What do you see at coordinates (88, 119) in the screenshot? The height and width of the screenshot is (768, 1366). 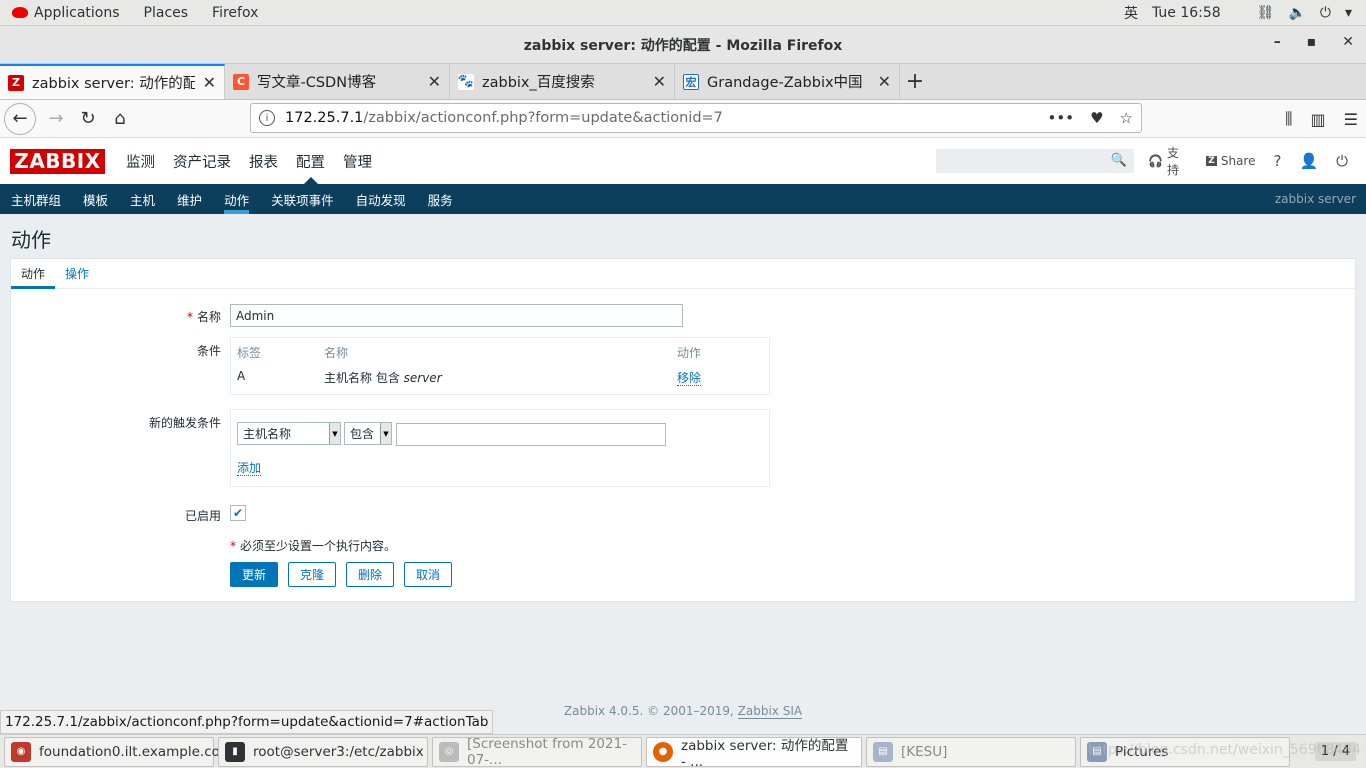 I see `reload-icon: ↻` at bounding box center [88, 119].